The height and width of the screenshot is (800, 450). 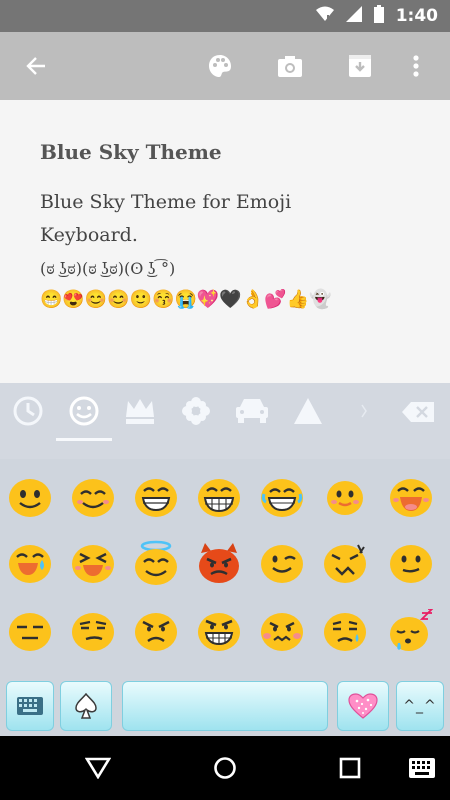 What do you see at coordinates (196, 411) in the screenshot?
I see `flower-icon` at bounding box center [196, 411].